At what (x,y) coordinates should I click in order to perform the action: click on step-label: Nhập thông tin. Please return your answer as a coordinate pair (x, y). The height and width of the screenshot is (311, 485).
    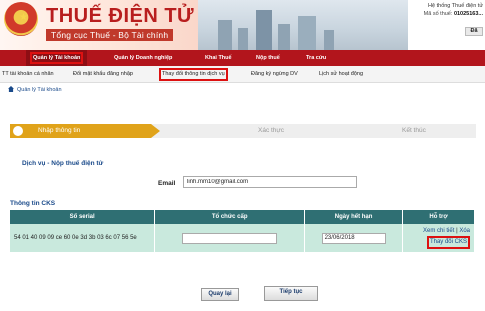
    Looking at the image, I should click on (59, 130).